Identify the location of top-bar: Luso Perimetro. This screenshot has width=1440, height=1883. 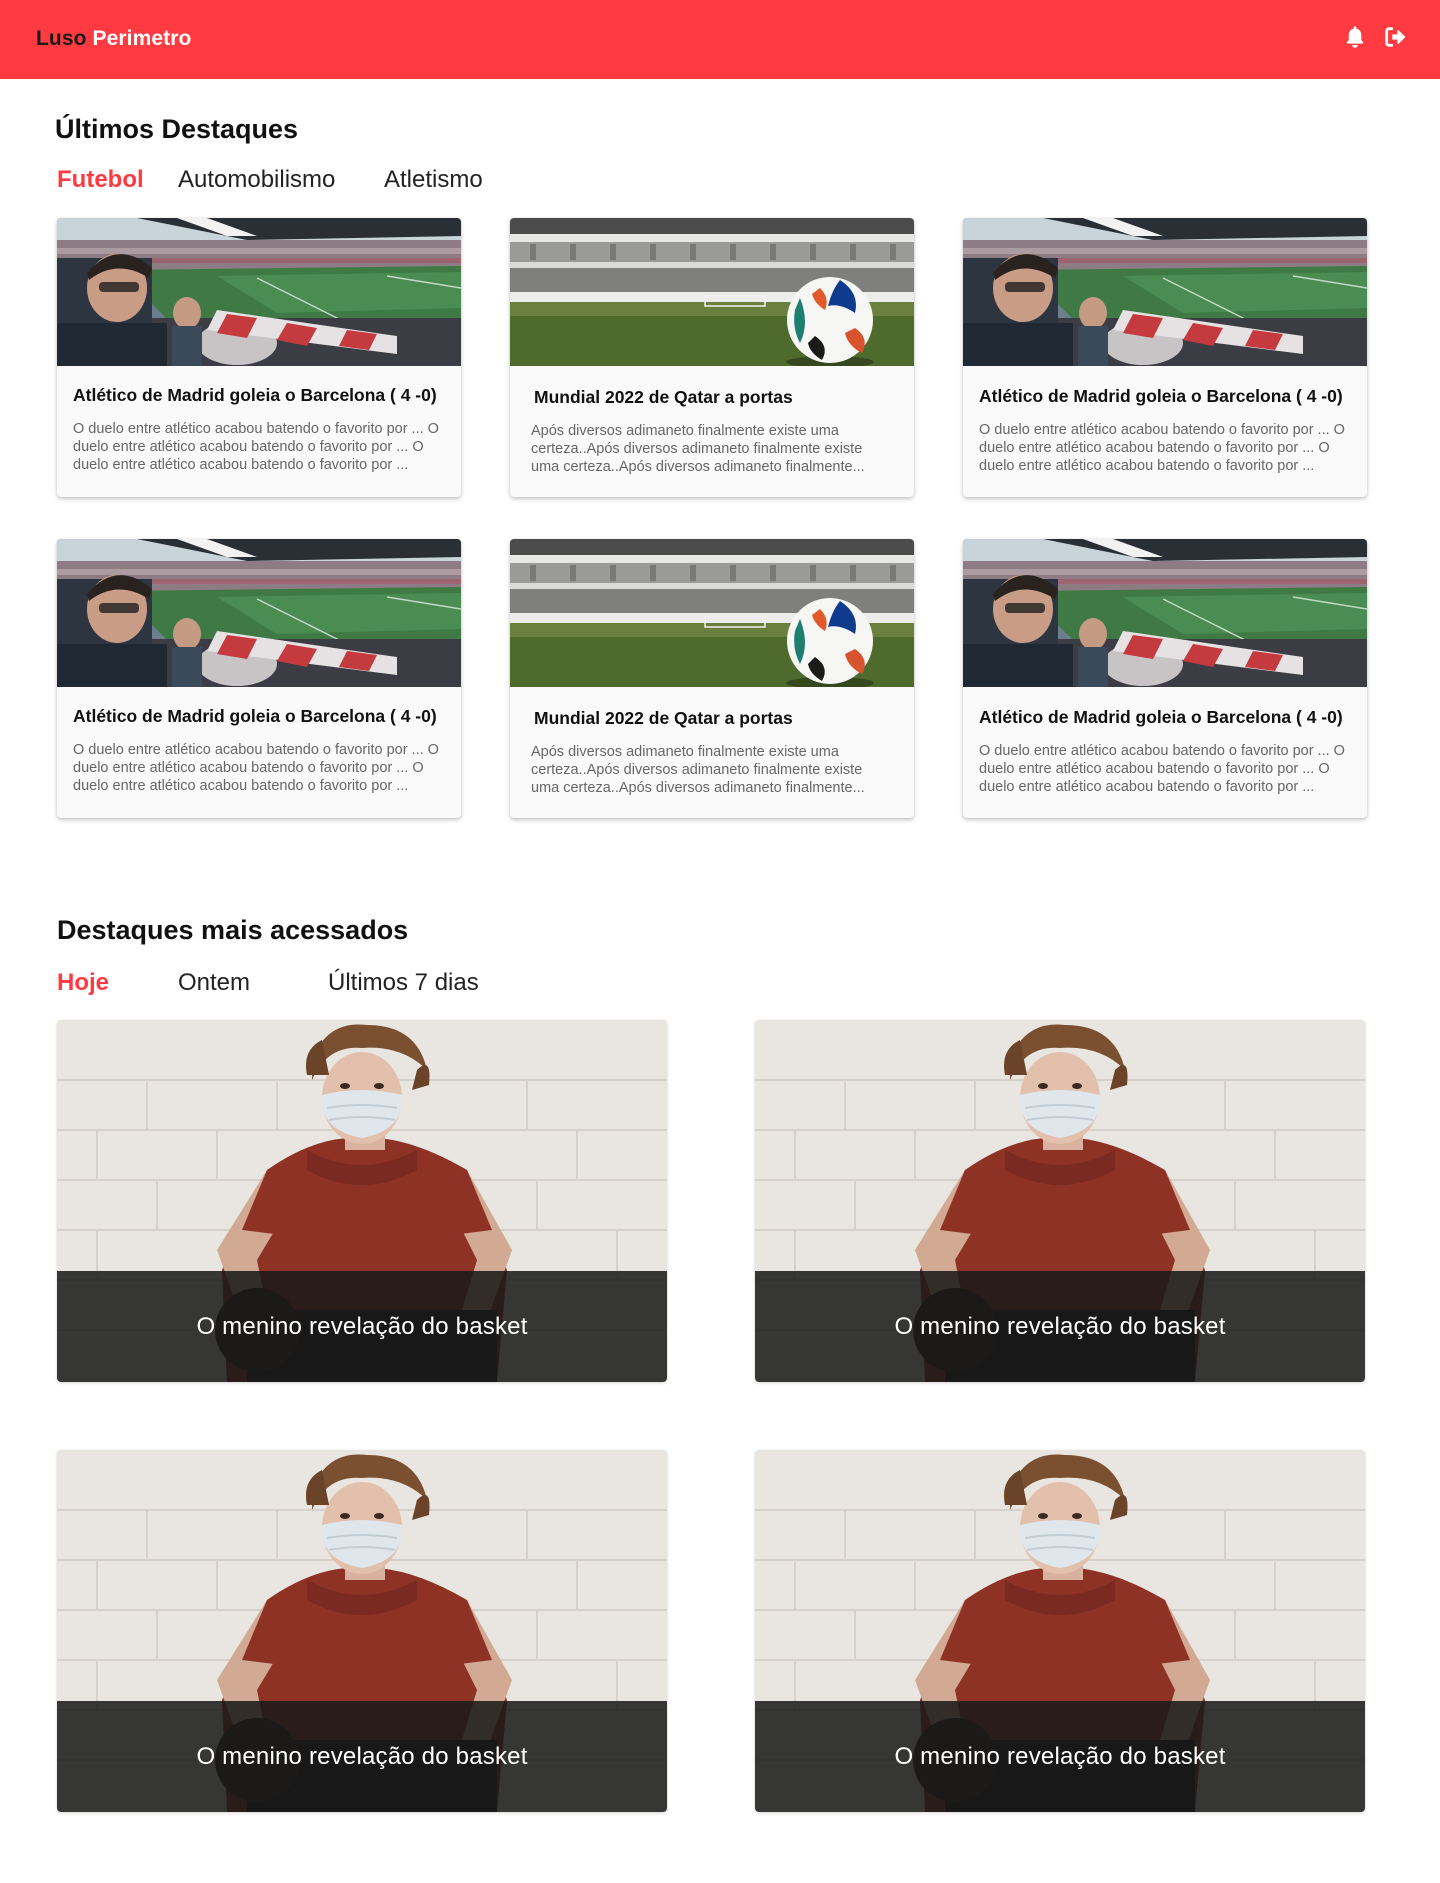
(720, 39).